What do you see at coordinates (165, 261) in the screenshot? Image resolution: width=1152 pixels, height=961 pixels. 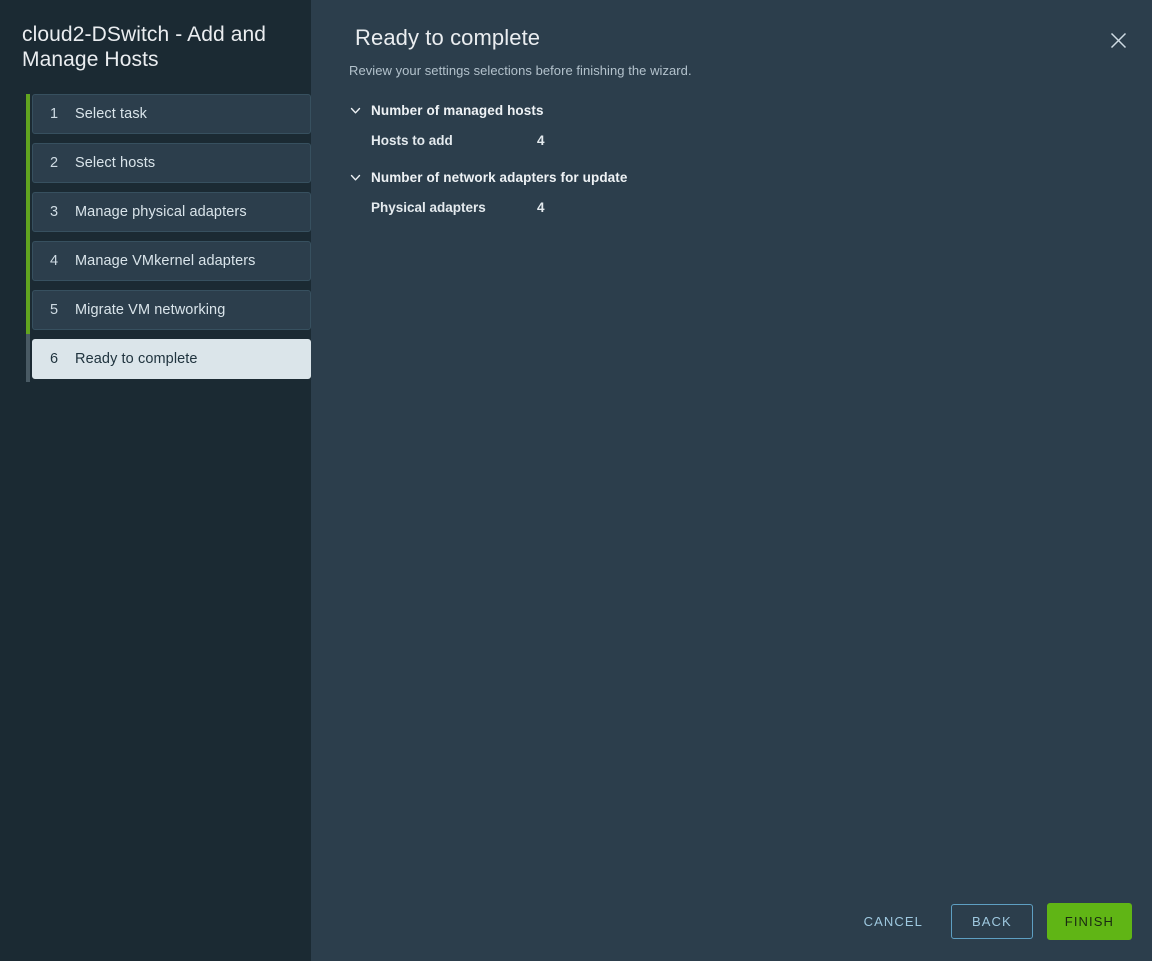 I see `step-label: Manage VMkernel adapters` at bounding box center [165, 261].